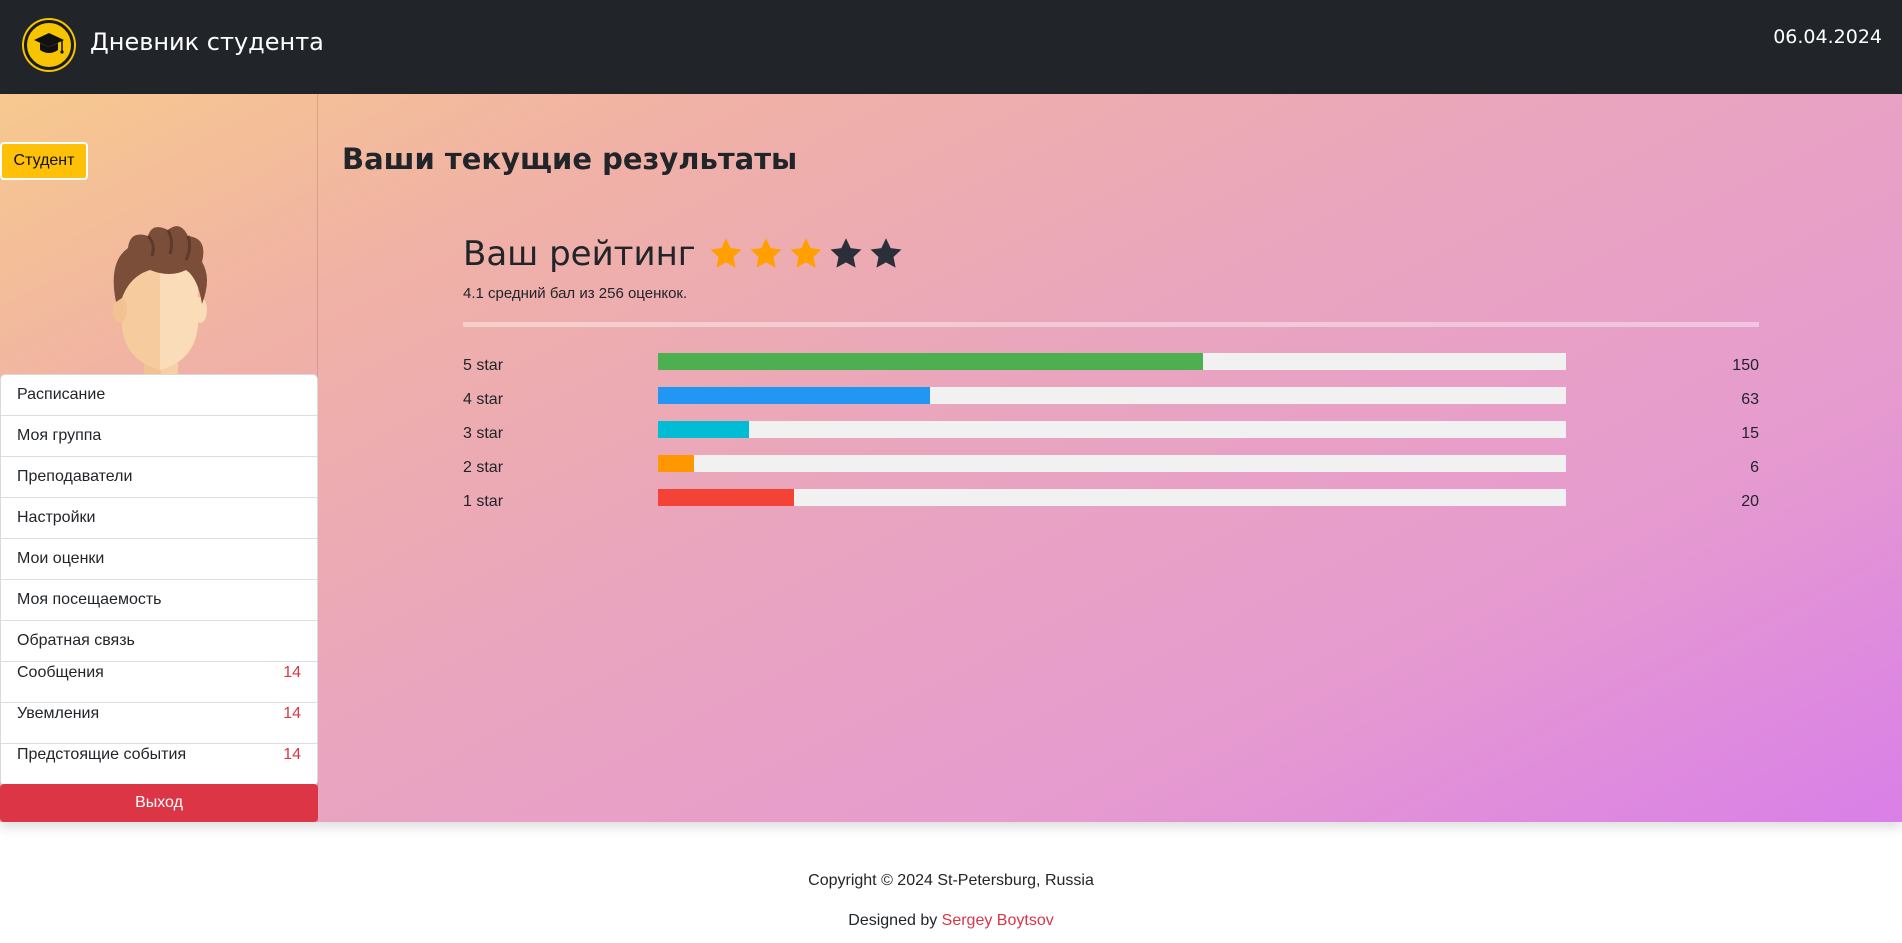 The image size is (1902, 943). What do you see at coordinates (1111, 324) in the screenshot?
I see `divider` at bounding box center [1111, 324].